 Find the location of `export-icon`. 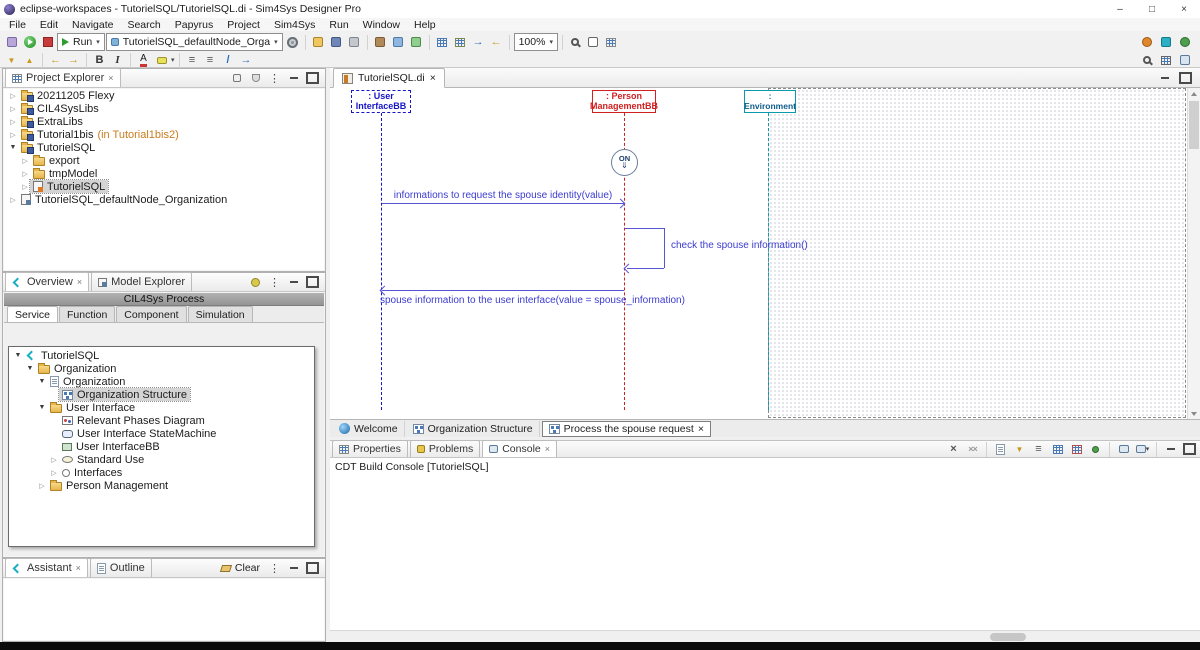

export-icon is located at coordinates (496, 42).